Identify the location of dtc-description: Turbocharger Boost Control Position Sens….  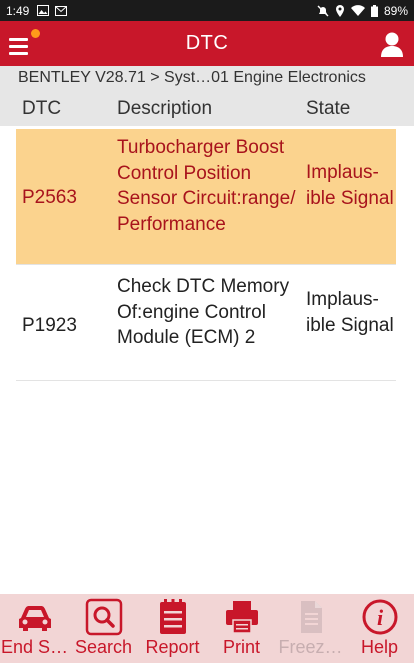
(206, 186).